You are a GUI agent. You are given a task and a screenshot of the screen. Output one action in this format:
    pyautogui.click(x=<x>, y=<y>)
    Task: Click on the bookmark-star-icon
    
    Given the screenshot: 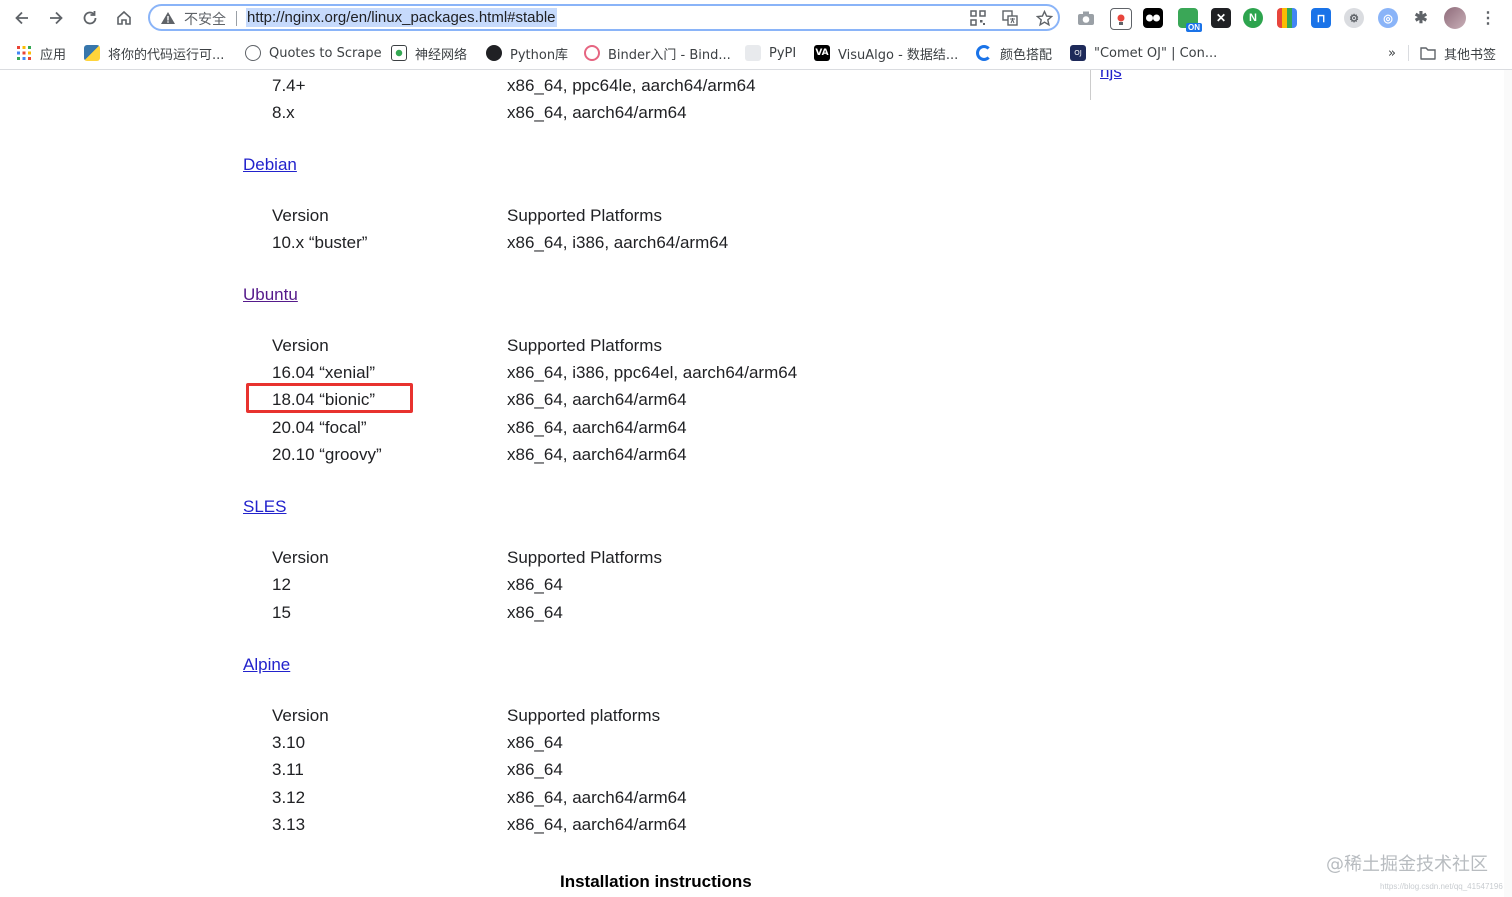 What is the action you would take?
    pyautogui.click(x=1044, y=18)
    